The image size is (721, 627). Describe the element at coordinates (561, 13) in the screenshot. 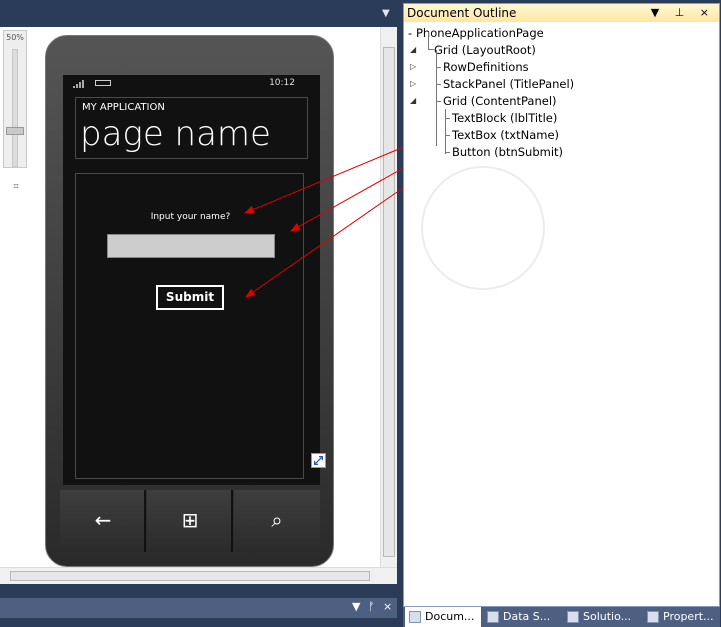

I see `outline-header: Document Outline ▼ ⊥ ×` at that location.